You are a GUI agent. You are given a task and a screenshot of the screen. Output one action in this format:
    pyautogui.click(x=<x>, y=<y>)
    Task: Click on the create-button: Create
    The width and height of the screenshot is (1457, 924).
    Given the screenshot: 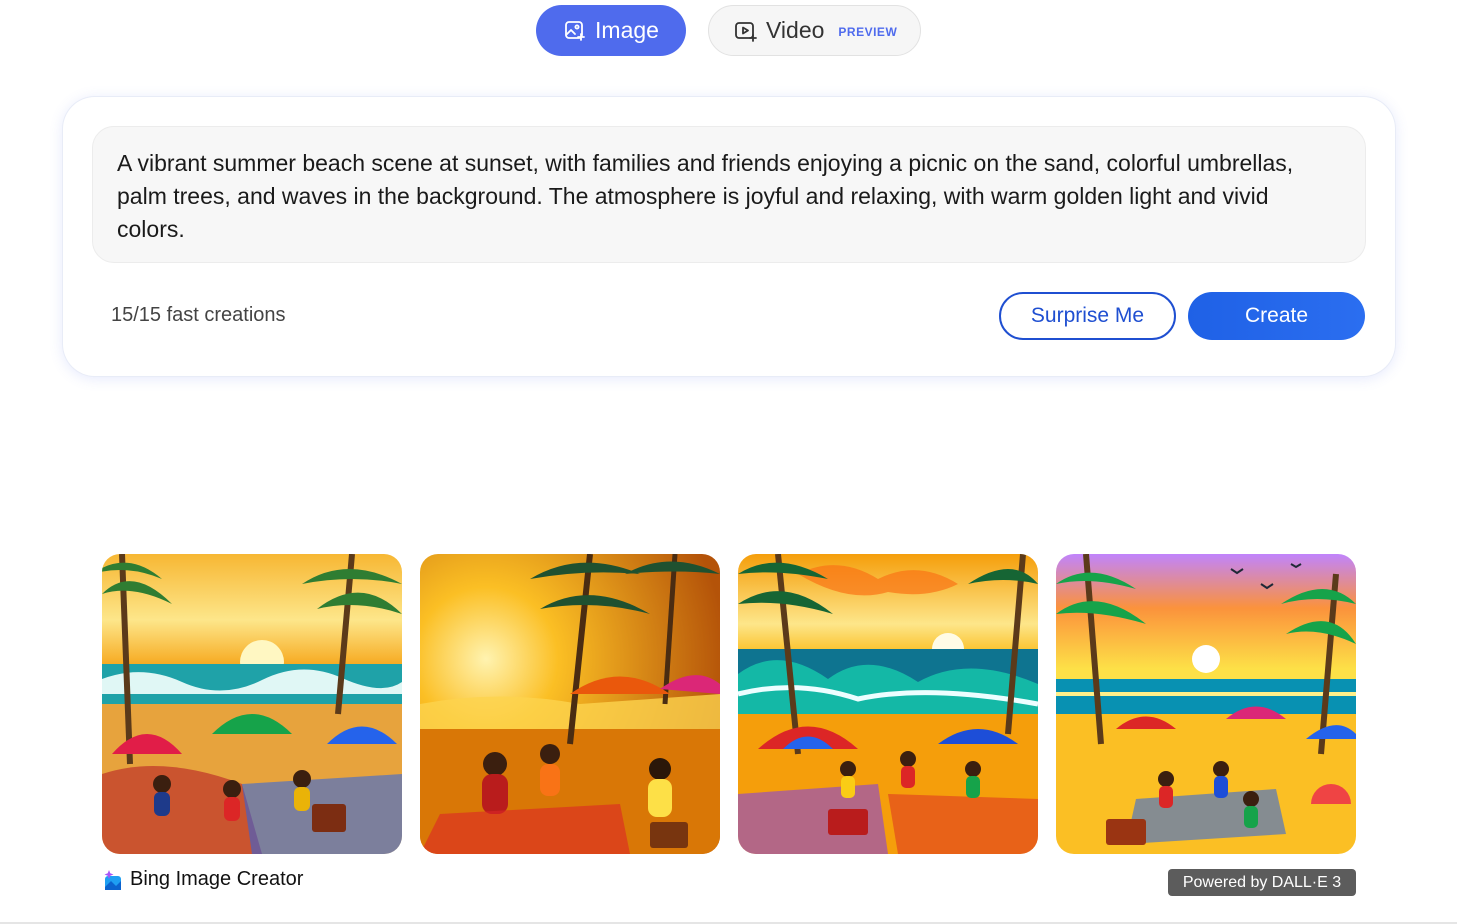 What is the action you would take?
    pyautogui.click(x=1276, y=316)
    